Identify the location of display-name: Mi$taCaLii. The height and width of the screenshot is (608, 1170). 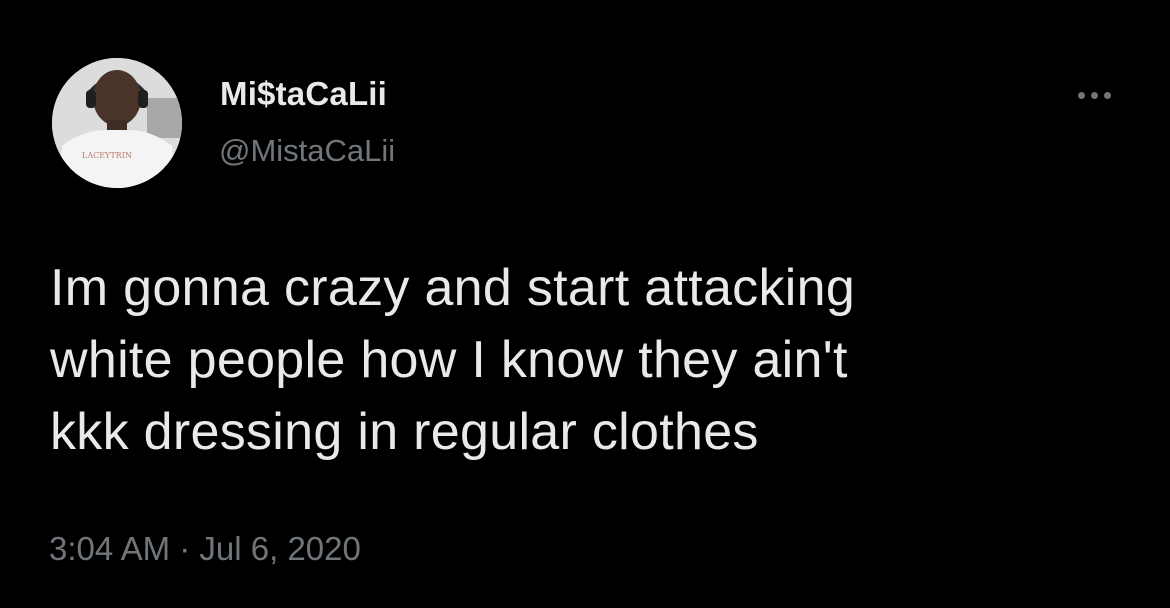
(303, 94).